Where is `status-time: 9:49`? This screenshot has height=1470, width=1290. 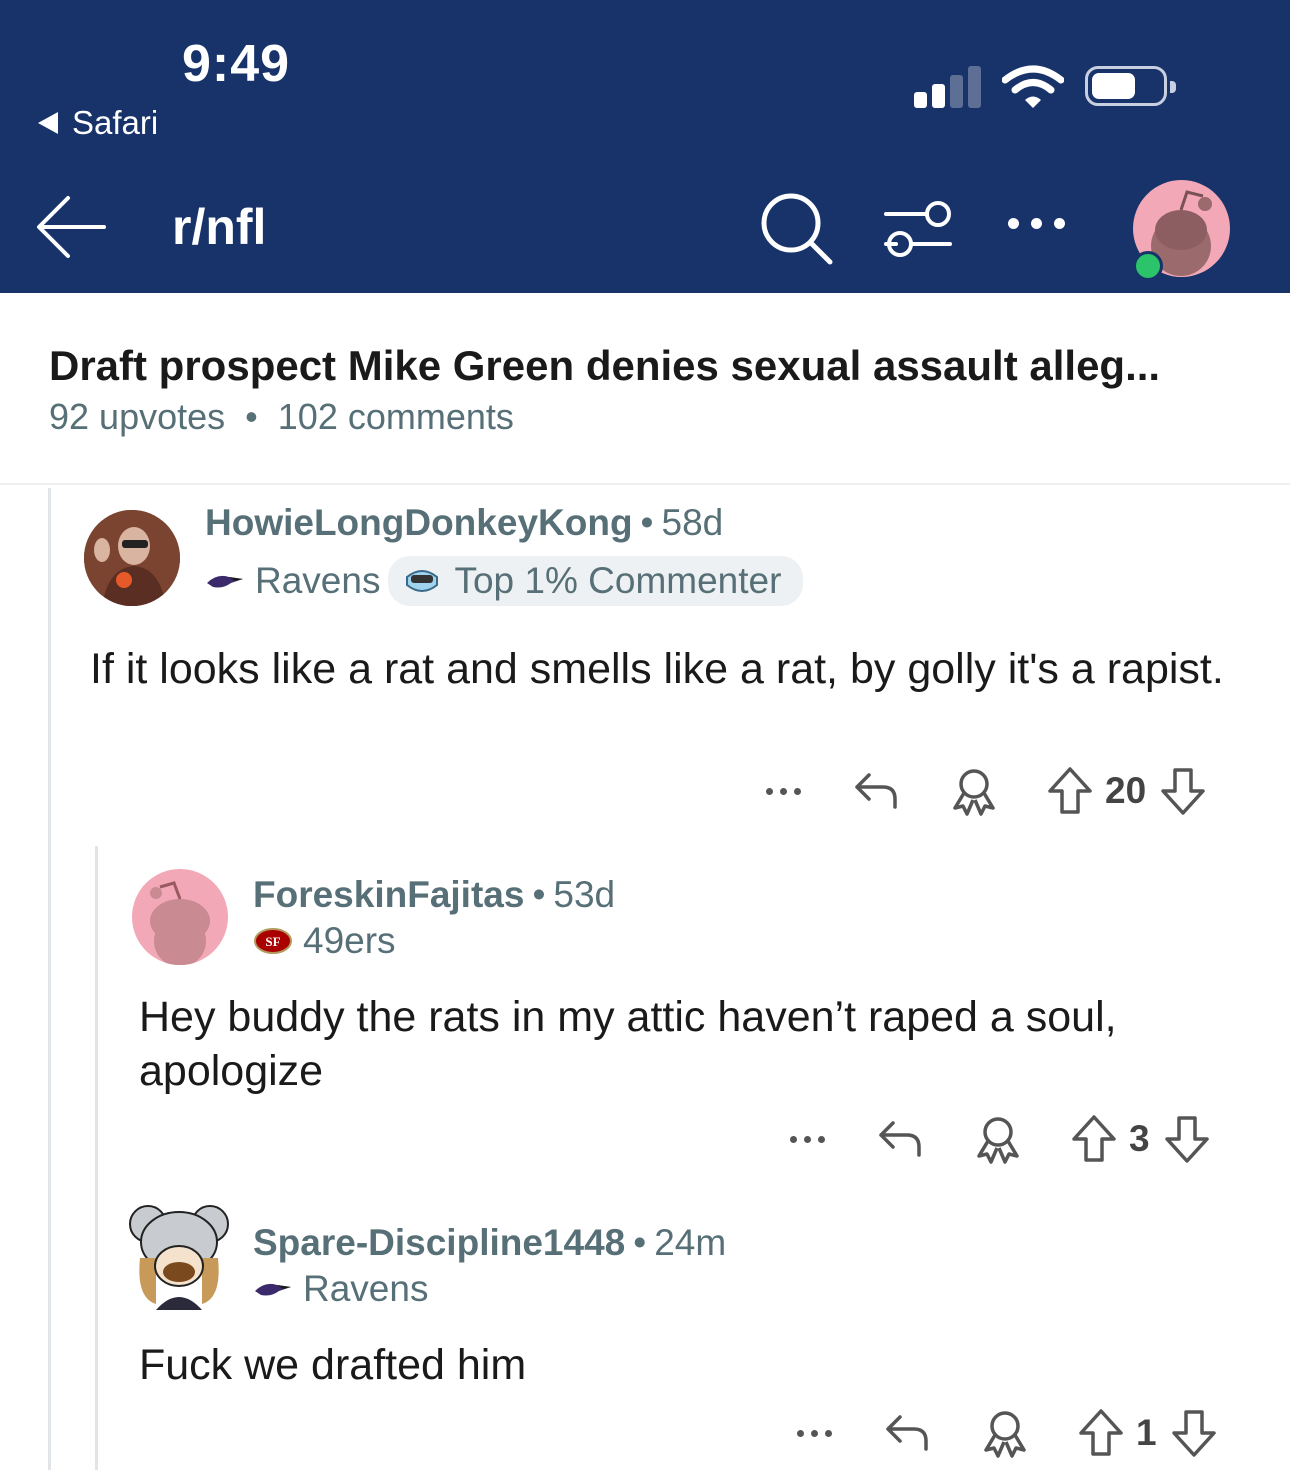
status-time: 9:49 is located at coordinates (236, 64).